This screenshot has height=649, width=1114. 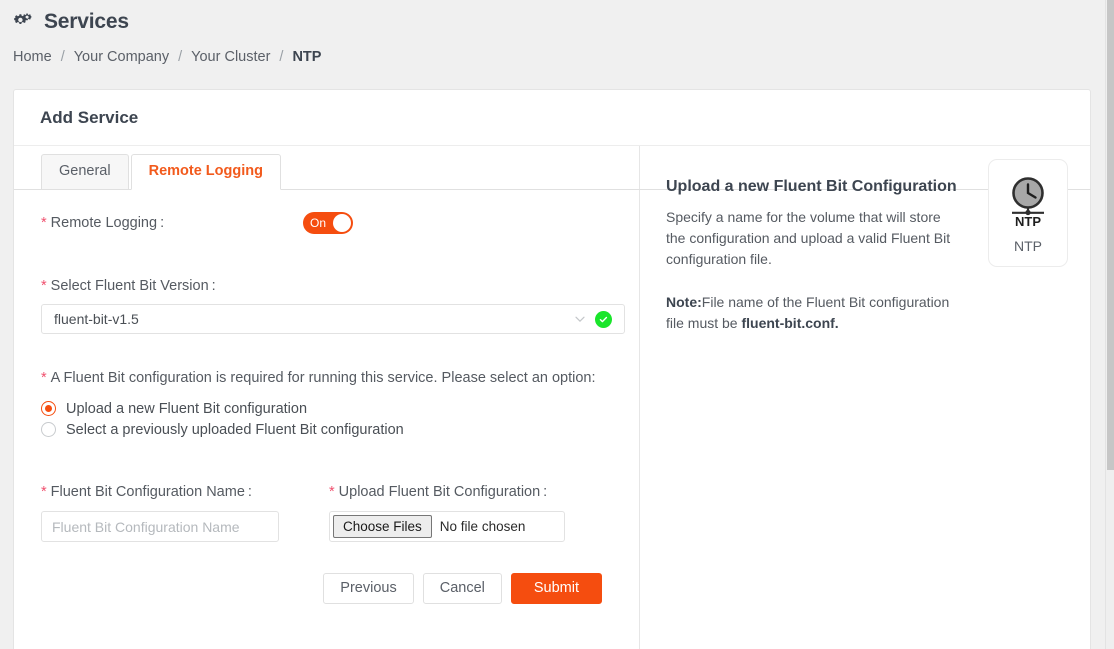 I want to click on tab-general-label: General, so click(x=85, y=170).